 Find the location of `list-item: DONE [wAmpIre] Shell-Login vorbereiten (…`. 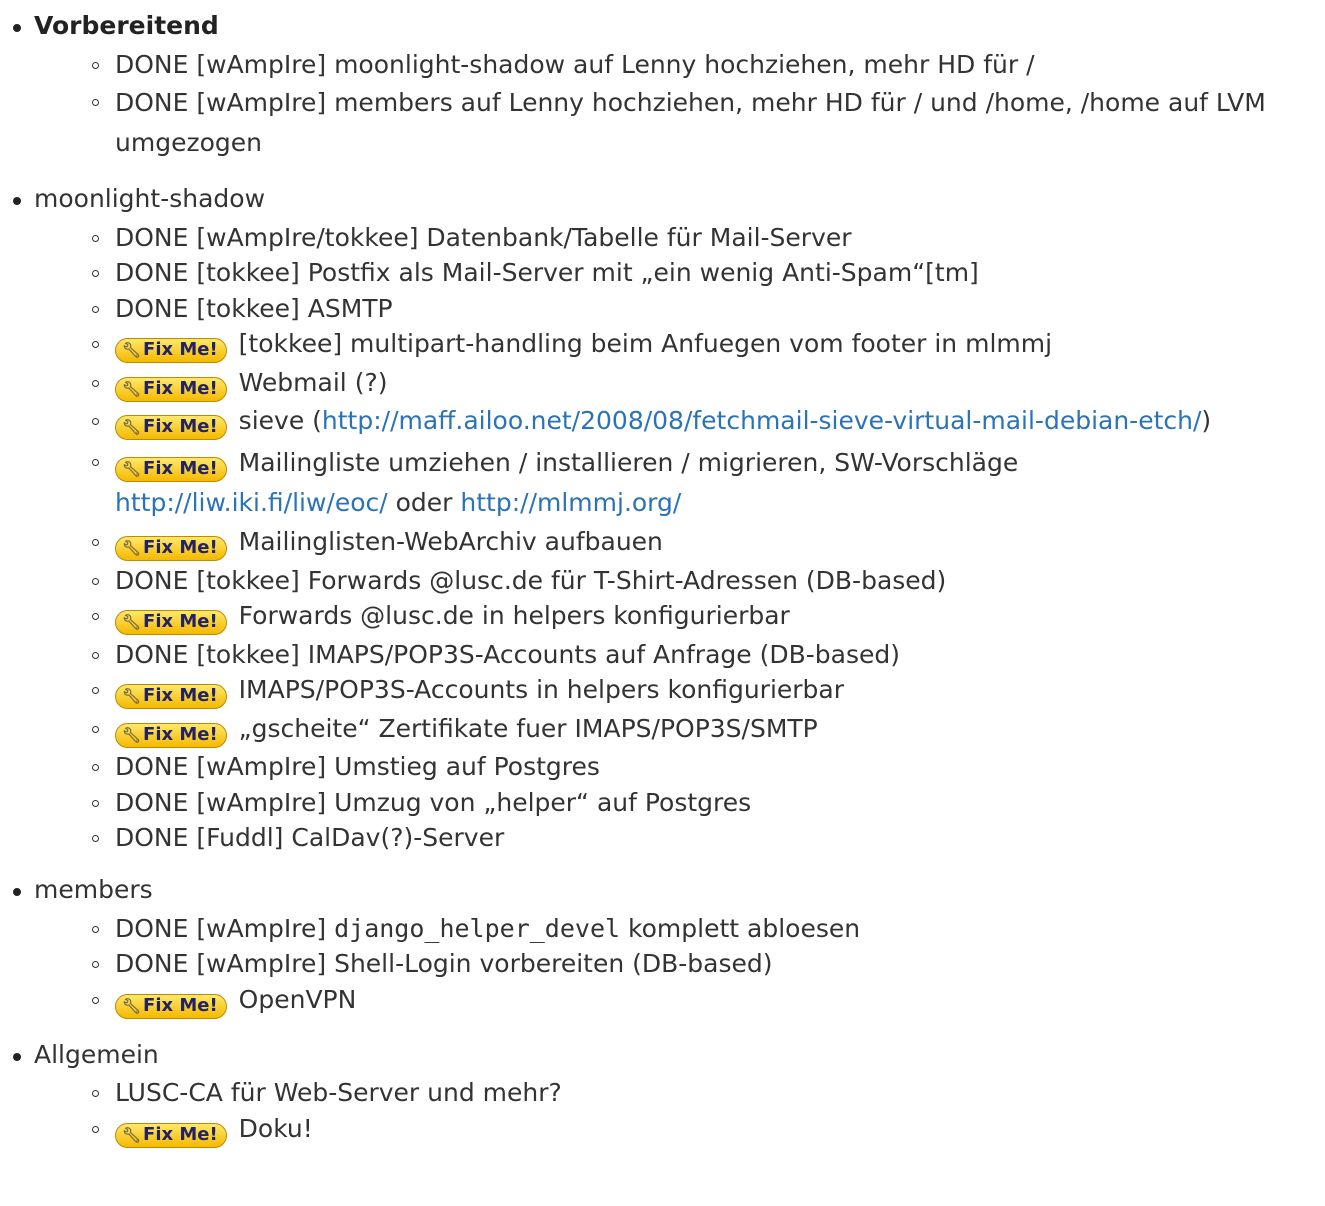

list-item: DONE [wAmpIre] Shell-Login vorbereiten (… is located at coordinates (679, 963).